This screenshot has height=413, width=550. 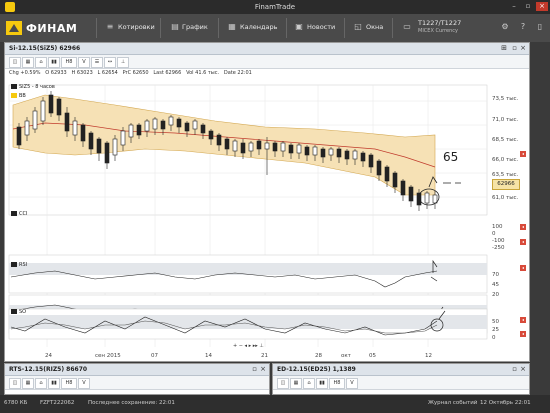 I want to click on time-tick: 28, so click(x=318, y=356).